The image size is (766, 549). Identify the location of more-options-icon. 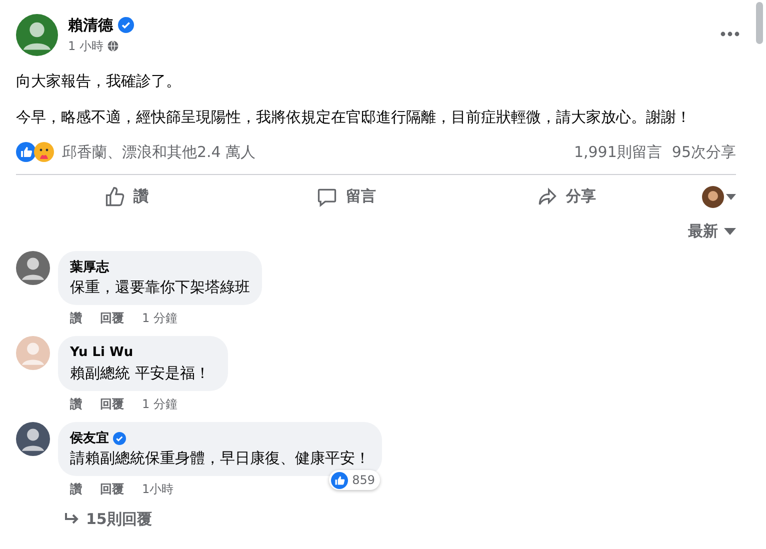
(730, 34).